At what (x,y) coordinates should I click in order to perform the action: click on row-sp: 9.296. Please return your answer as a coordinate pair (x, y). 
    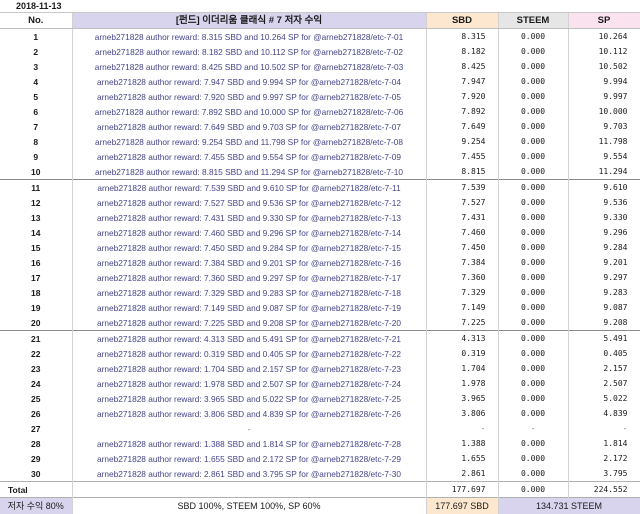
    Looking at the image, I should click on (604, 232).